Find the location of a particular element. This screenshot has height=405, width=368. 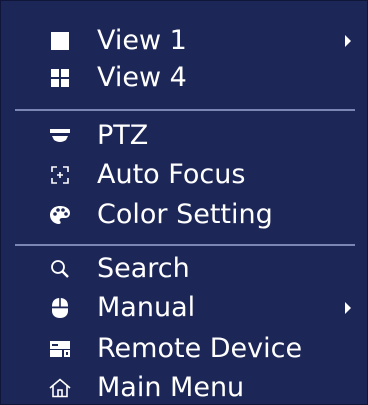

mouse-icon is located at coordinates (60, 308).